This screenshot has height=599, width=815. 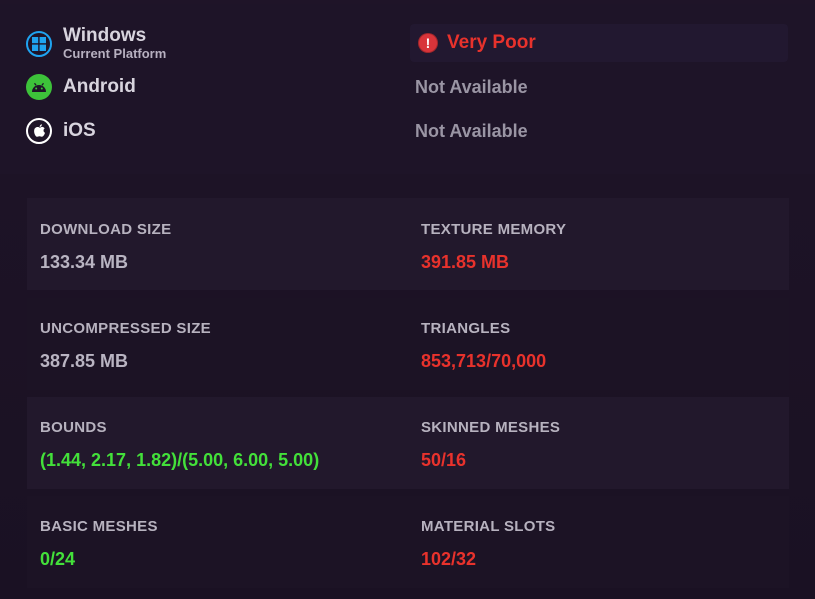 What do you see at coordinates (105, 35) in the screenshot?
I see `platform-name: Windows` at bounding box center [105, 35].